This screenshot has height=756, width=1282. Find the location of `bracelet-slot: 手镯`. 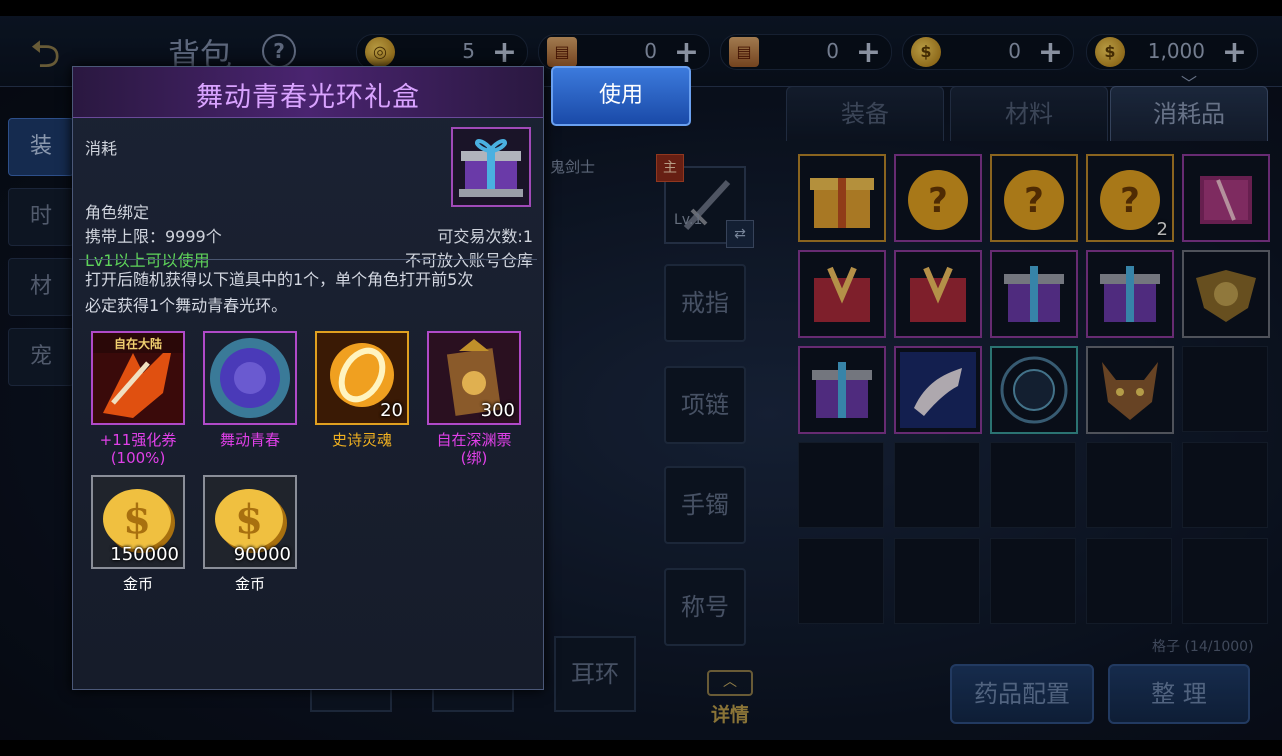

bracelet-slot: 手镯 is located at coordinates (705, 505).